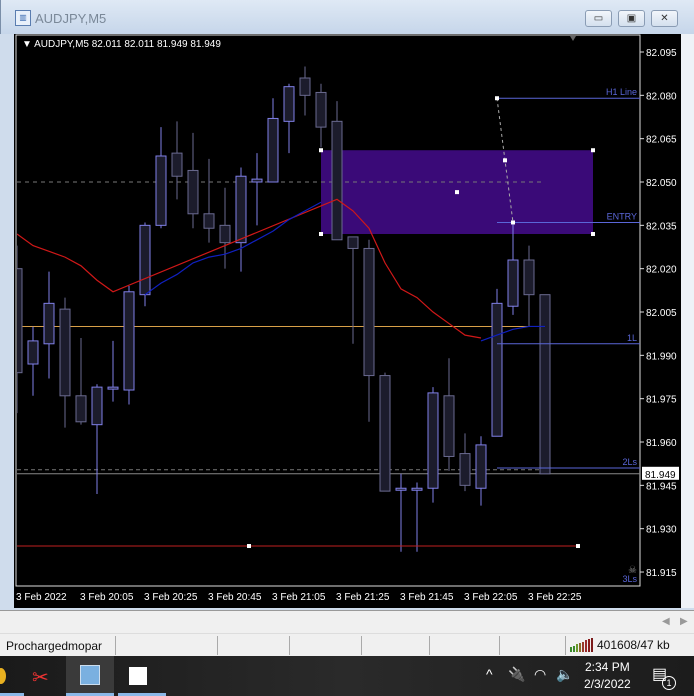 This screenshot has width=694, height=696. Describe the element at coordinates (669, 683) in the screenshot. I see `notification-count: 1` at that location.